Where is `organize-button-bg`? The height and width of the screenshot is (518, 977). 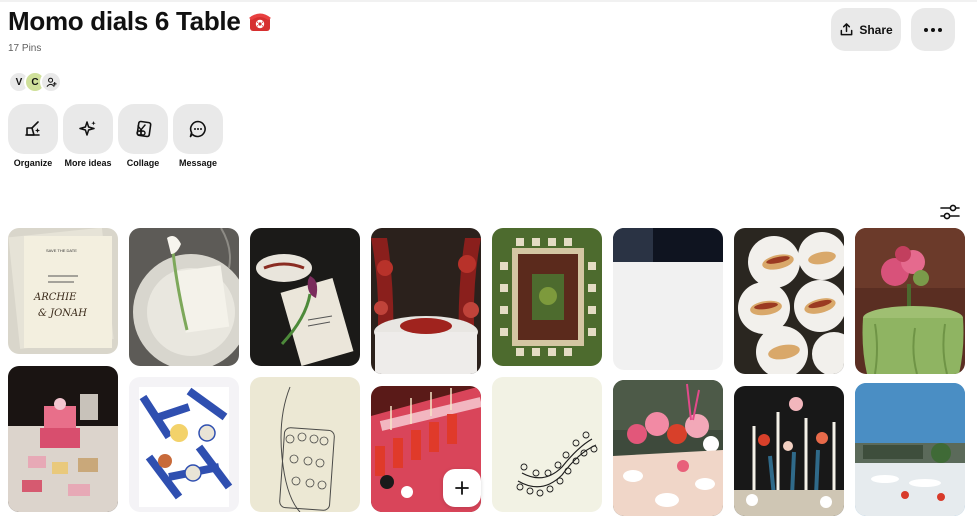 organize-button-bg is located at coordinates (33, 129).